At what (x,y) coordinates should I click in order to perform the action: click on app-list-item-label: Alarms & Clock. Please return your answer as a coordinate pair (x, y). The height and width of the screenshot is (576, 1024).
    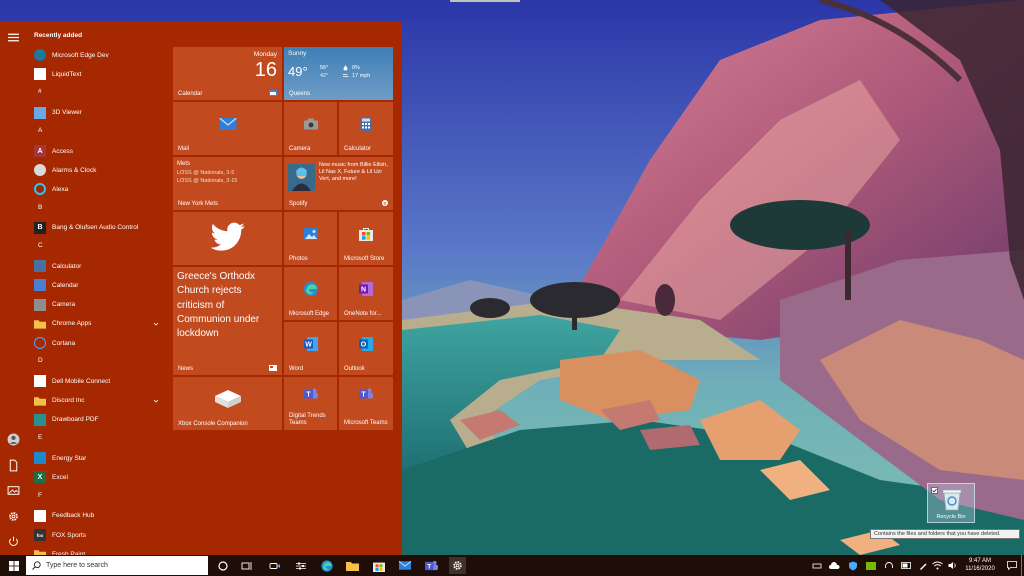
    Looking at the image, I should click on (74, 170).